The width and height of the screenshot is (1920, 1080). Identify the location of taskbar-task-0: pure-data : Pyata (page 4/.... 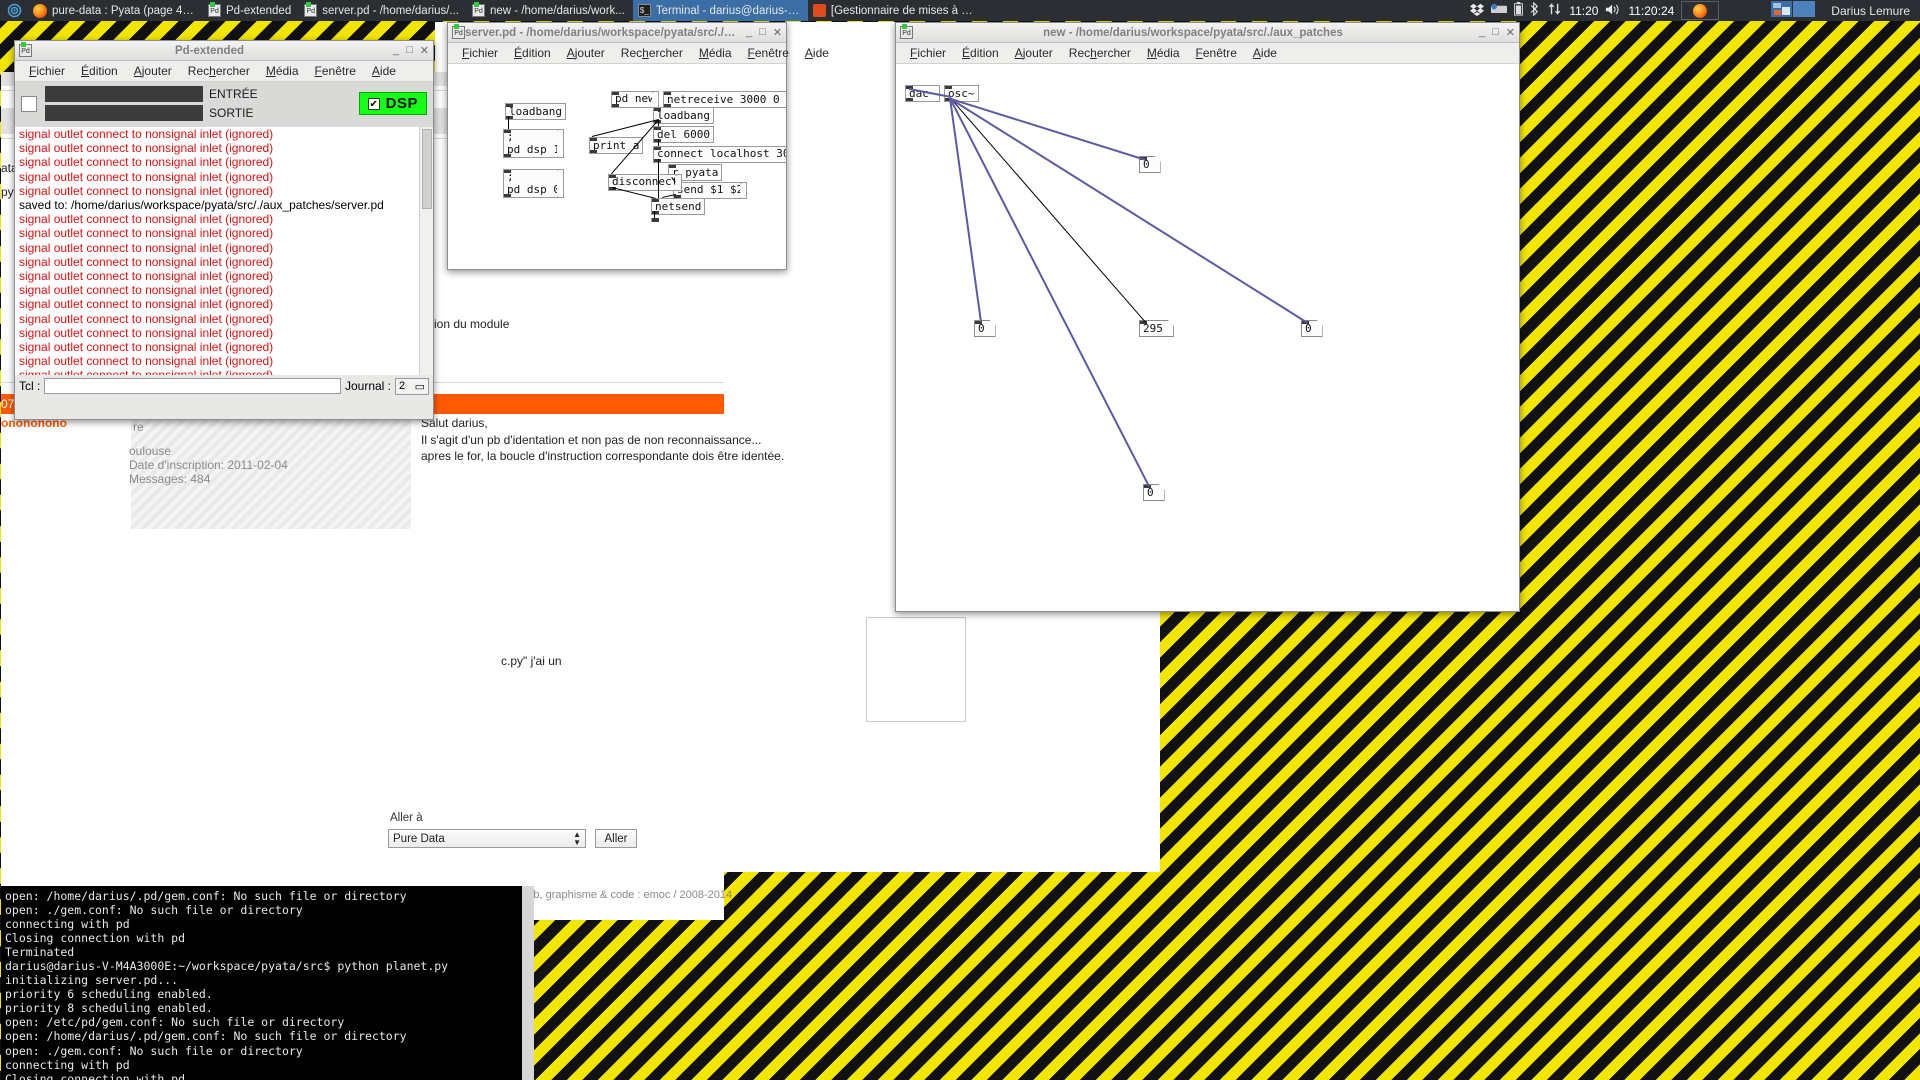
(115, 10).